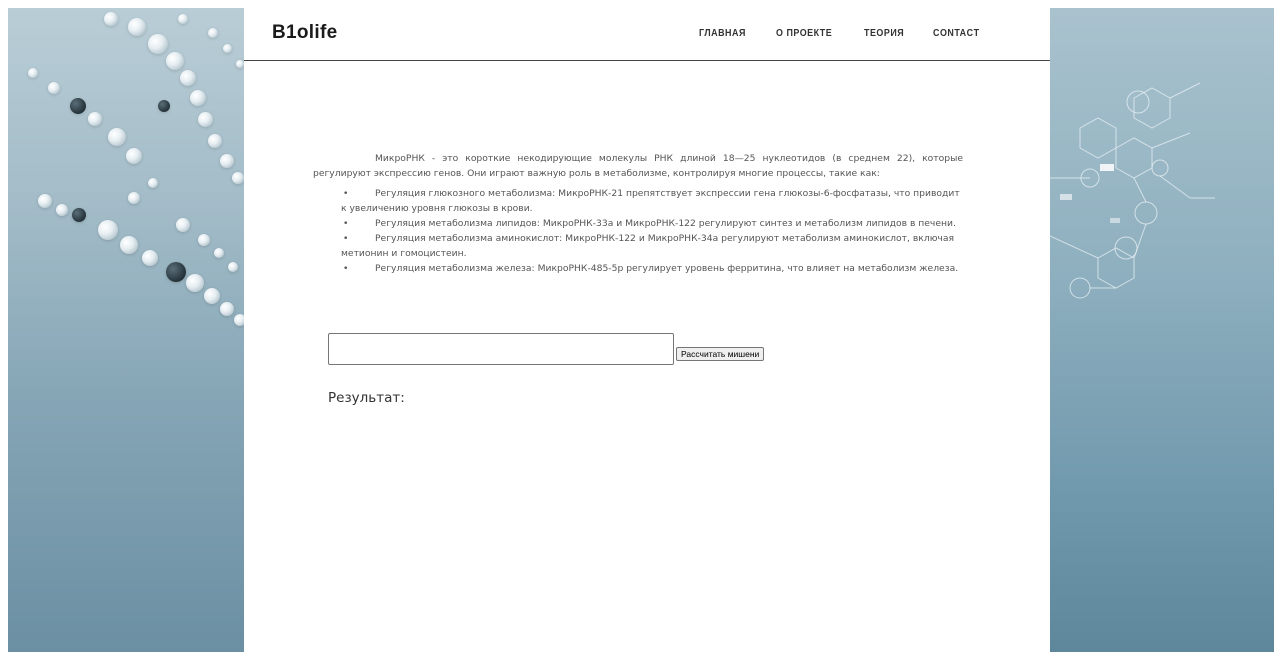  I want to click on site-logo: B1olife, so click(304, 33).